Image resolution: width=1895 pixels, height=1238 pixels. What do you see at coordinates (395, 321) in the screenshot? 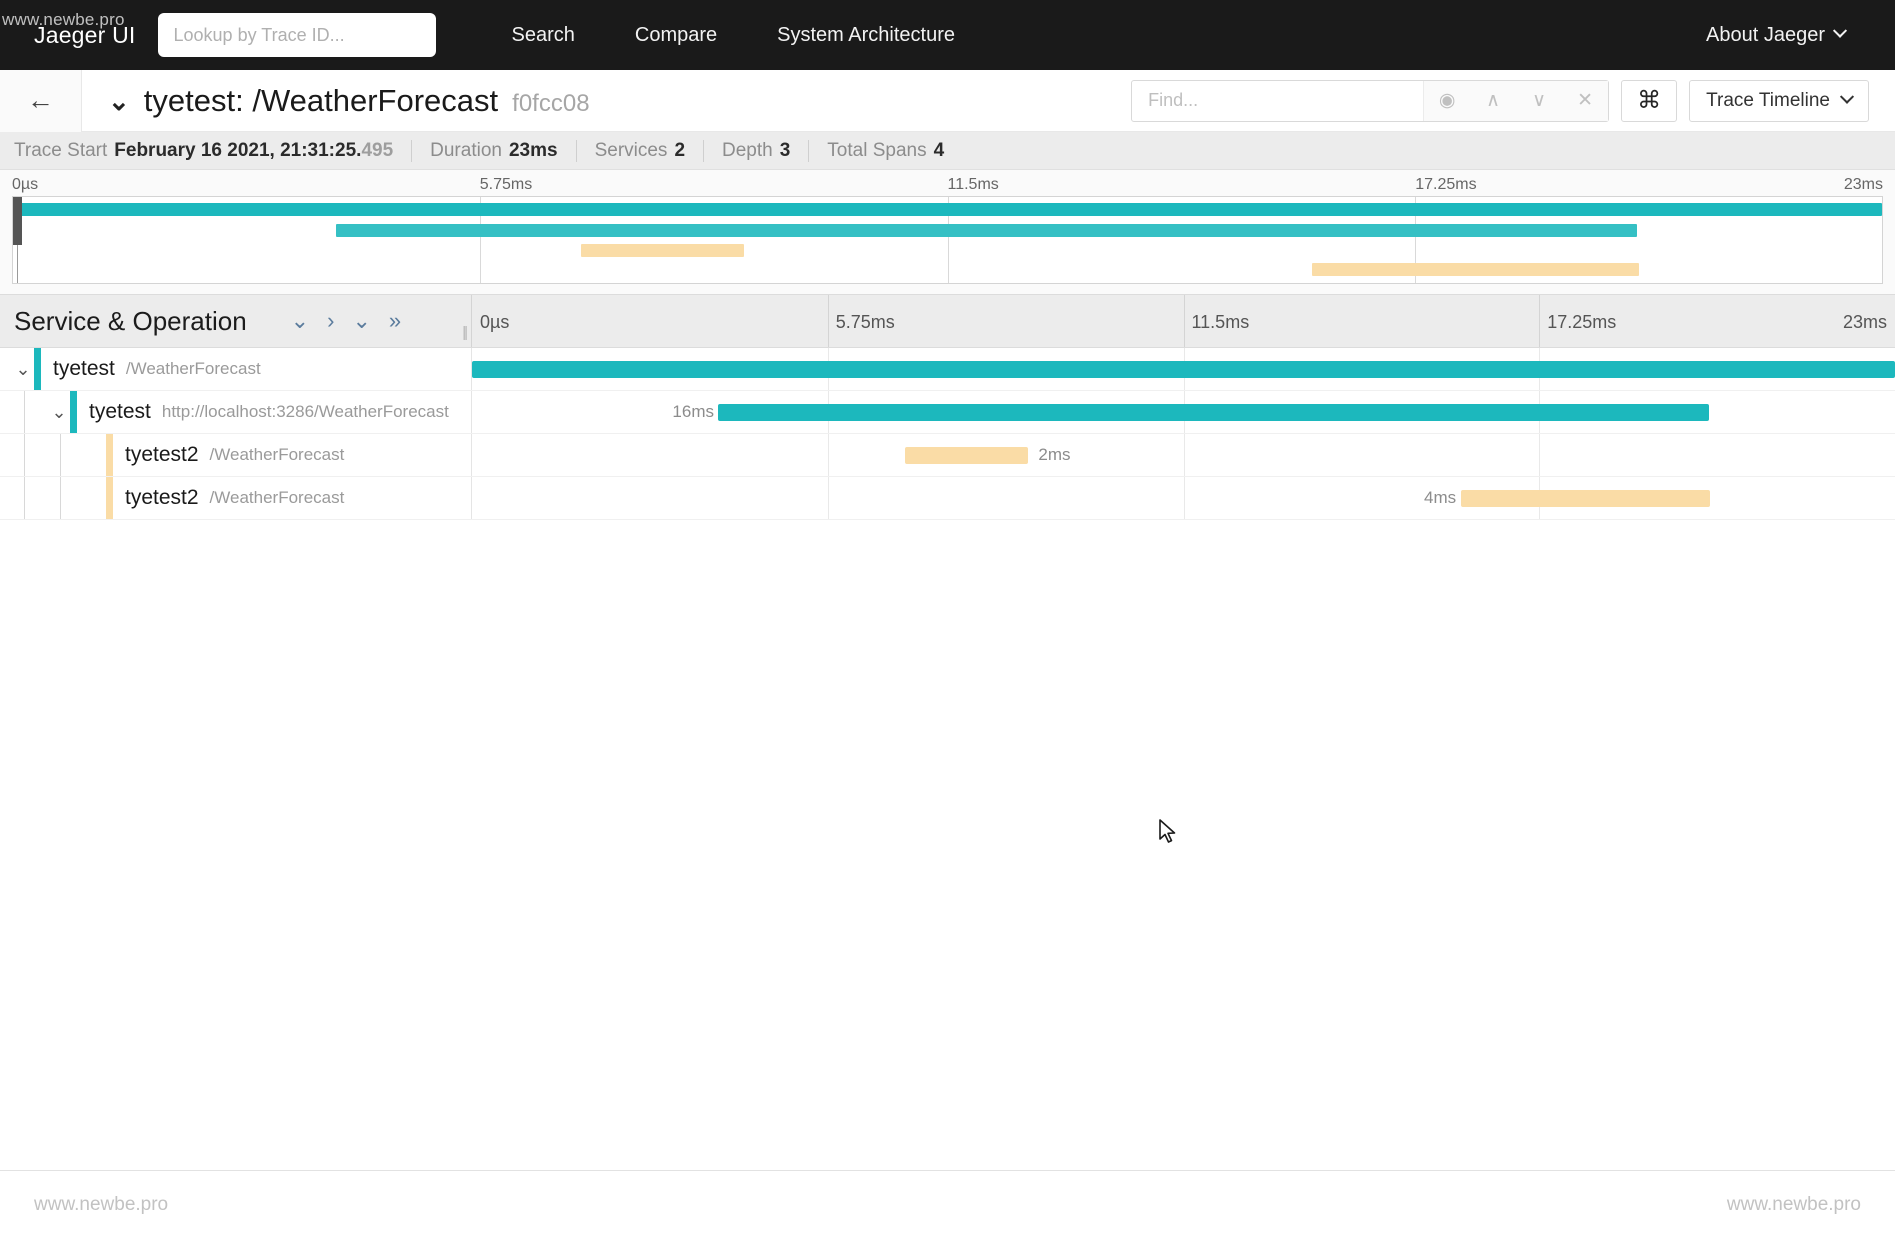
I see `collapse-all-icon: »` at bounding box center [395, 321].